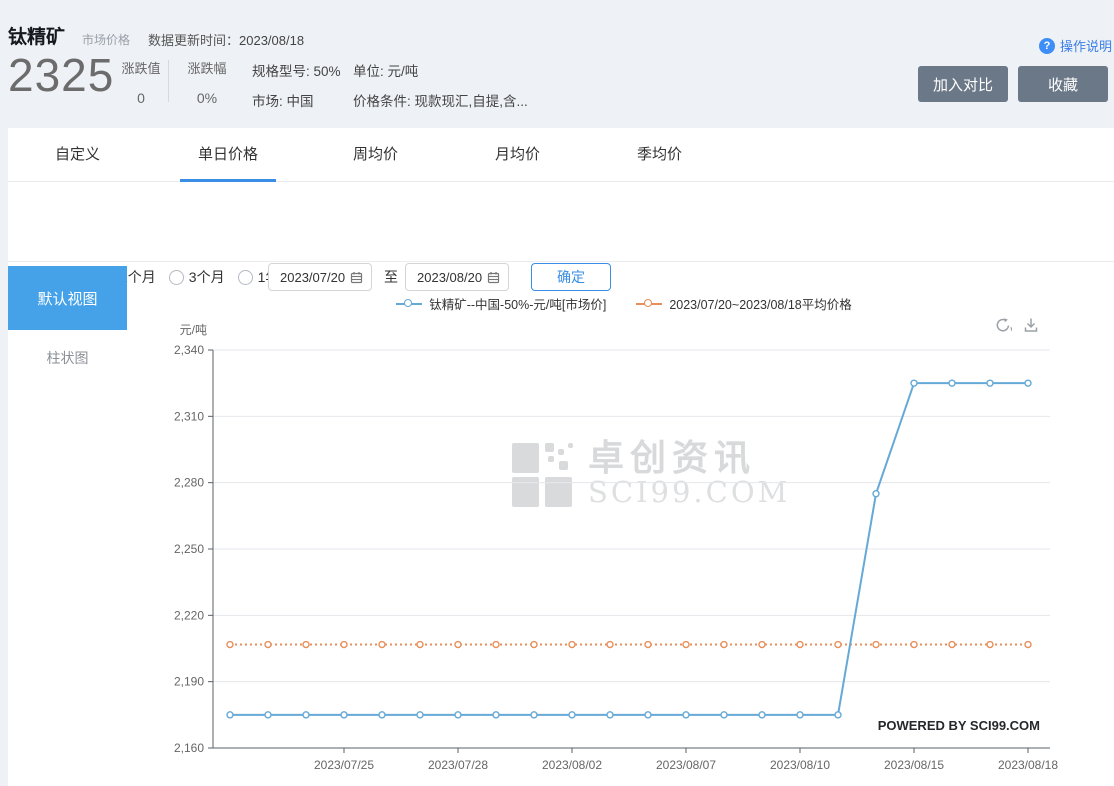  I want to click on svg-text: 2023/08/15, so click(914, 765).